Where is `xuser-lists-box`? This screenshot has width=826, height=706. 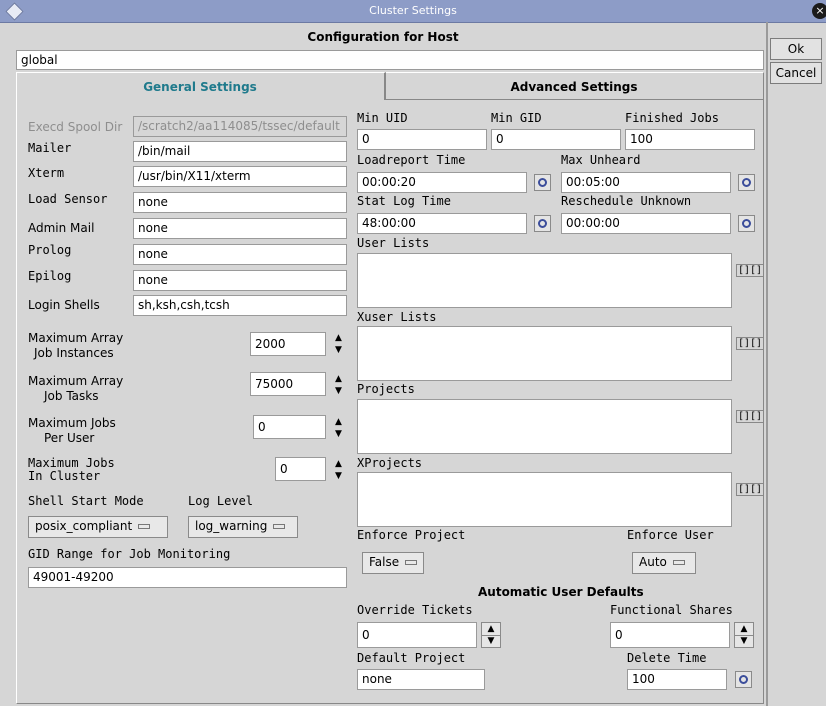
xuser-lists-box is located at coordinates (544, 353).